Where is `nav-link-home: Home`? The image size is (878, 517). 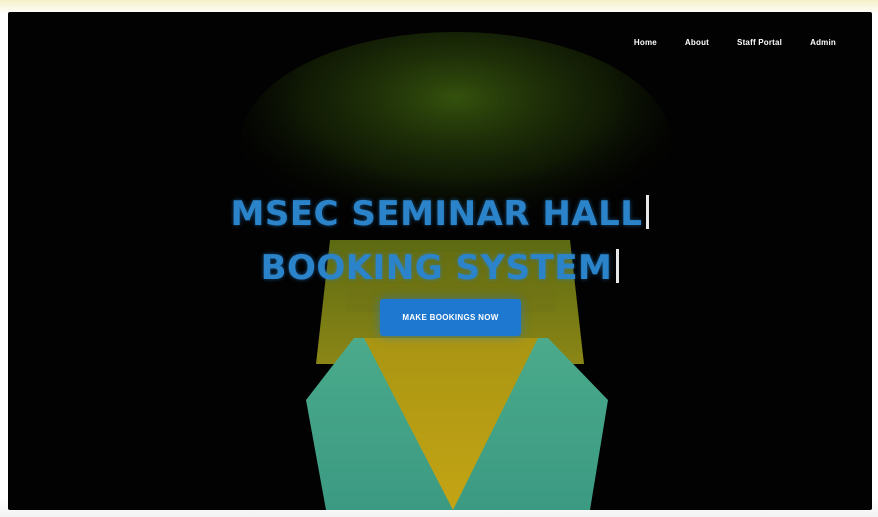
nav-link-home: Home is located at coordinates (645, 42).